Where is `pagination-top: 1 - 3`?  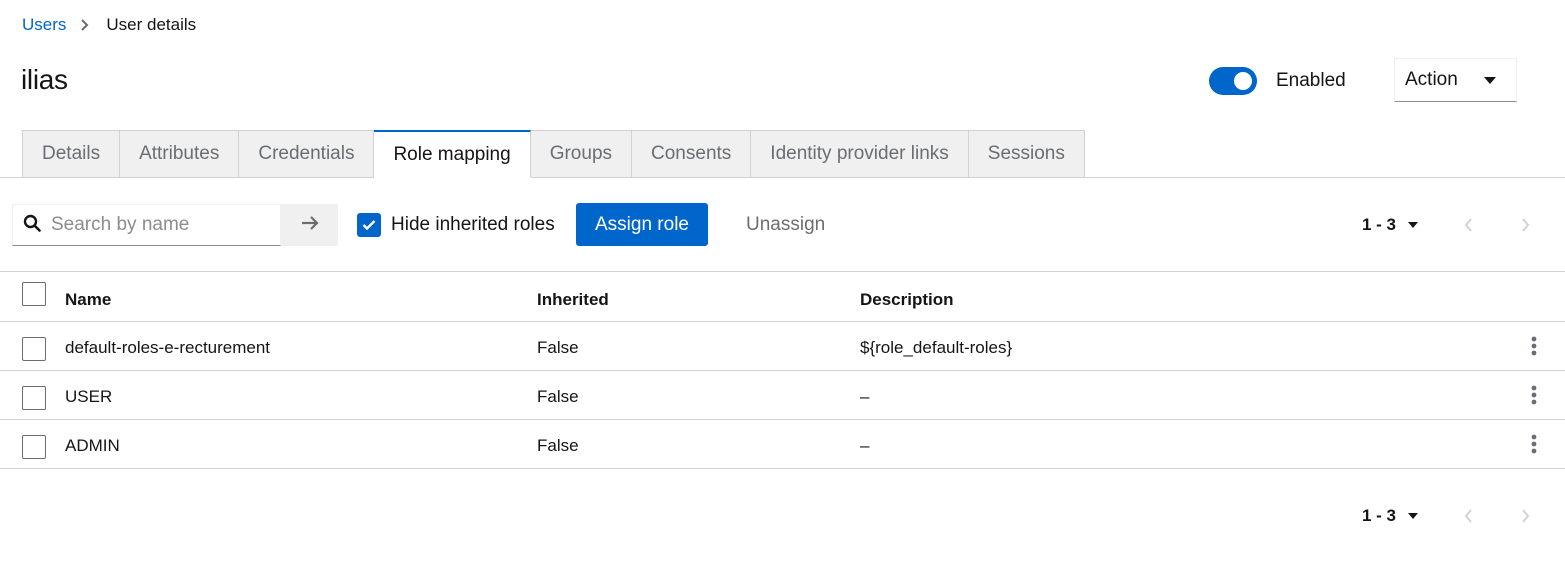 pagination-top: 1 - 3 is located at coordinates (1452, 225).